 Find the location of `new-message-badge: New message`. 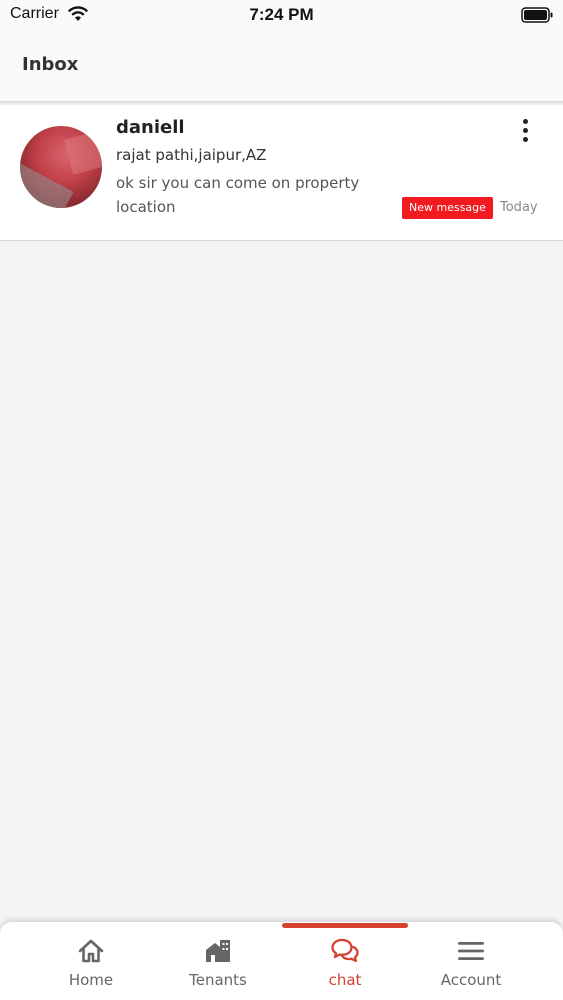

new-message-badge: New message is located at coordinates (447, 208).